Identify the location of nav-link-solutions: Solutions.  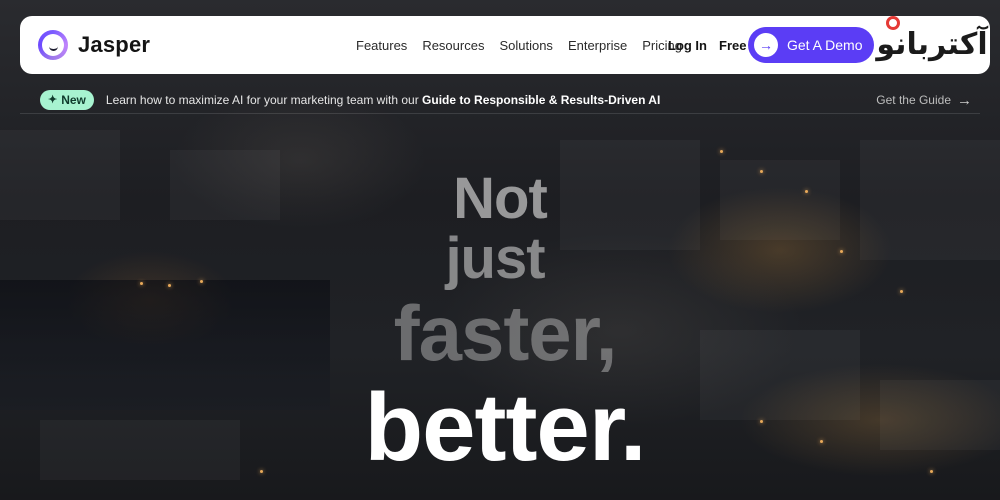
(525, 45).